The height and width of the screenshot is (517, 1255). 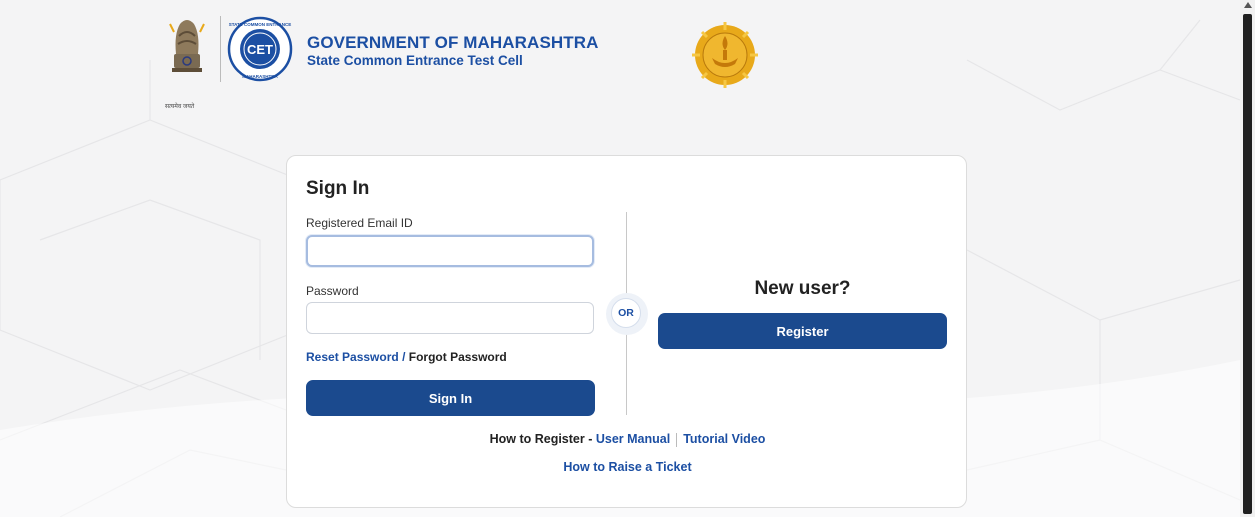 What do you see at coordinates (187, 46) in the screenshot?
I see `national-emblem-icon` at bounding box center [187, 46].